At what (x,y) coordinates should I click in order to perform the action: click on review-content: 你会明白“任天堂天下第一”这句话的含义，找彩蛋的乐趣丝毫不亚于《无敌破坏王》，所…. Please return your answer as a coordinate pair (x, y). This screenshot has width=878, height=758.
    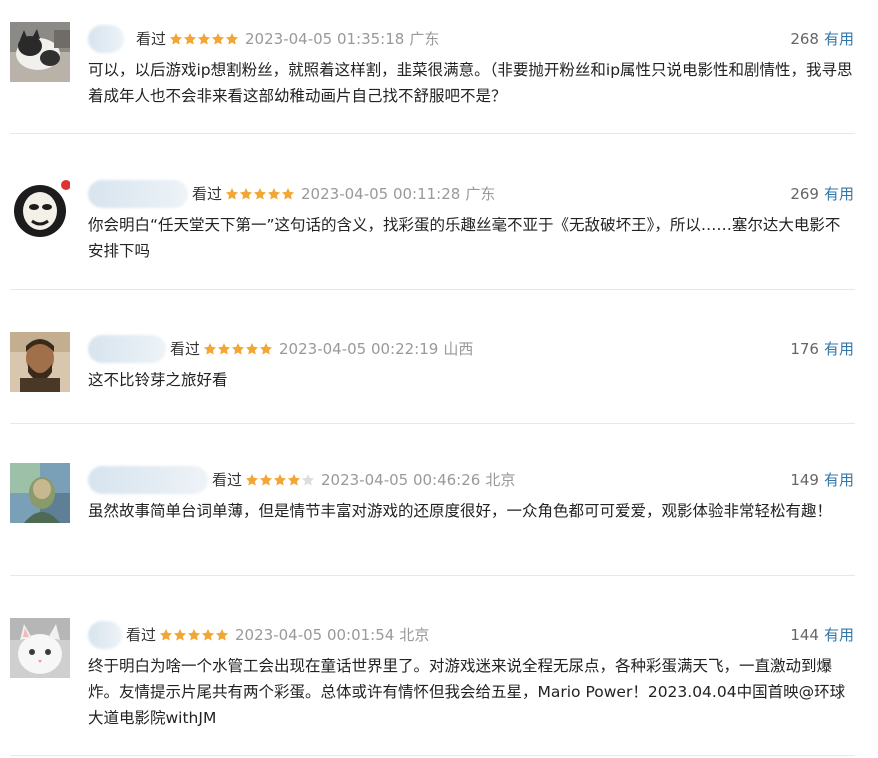
    Looking at the image, I should click on (464, 238).